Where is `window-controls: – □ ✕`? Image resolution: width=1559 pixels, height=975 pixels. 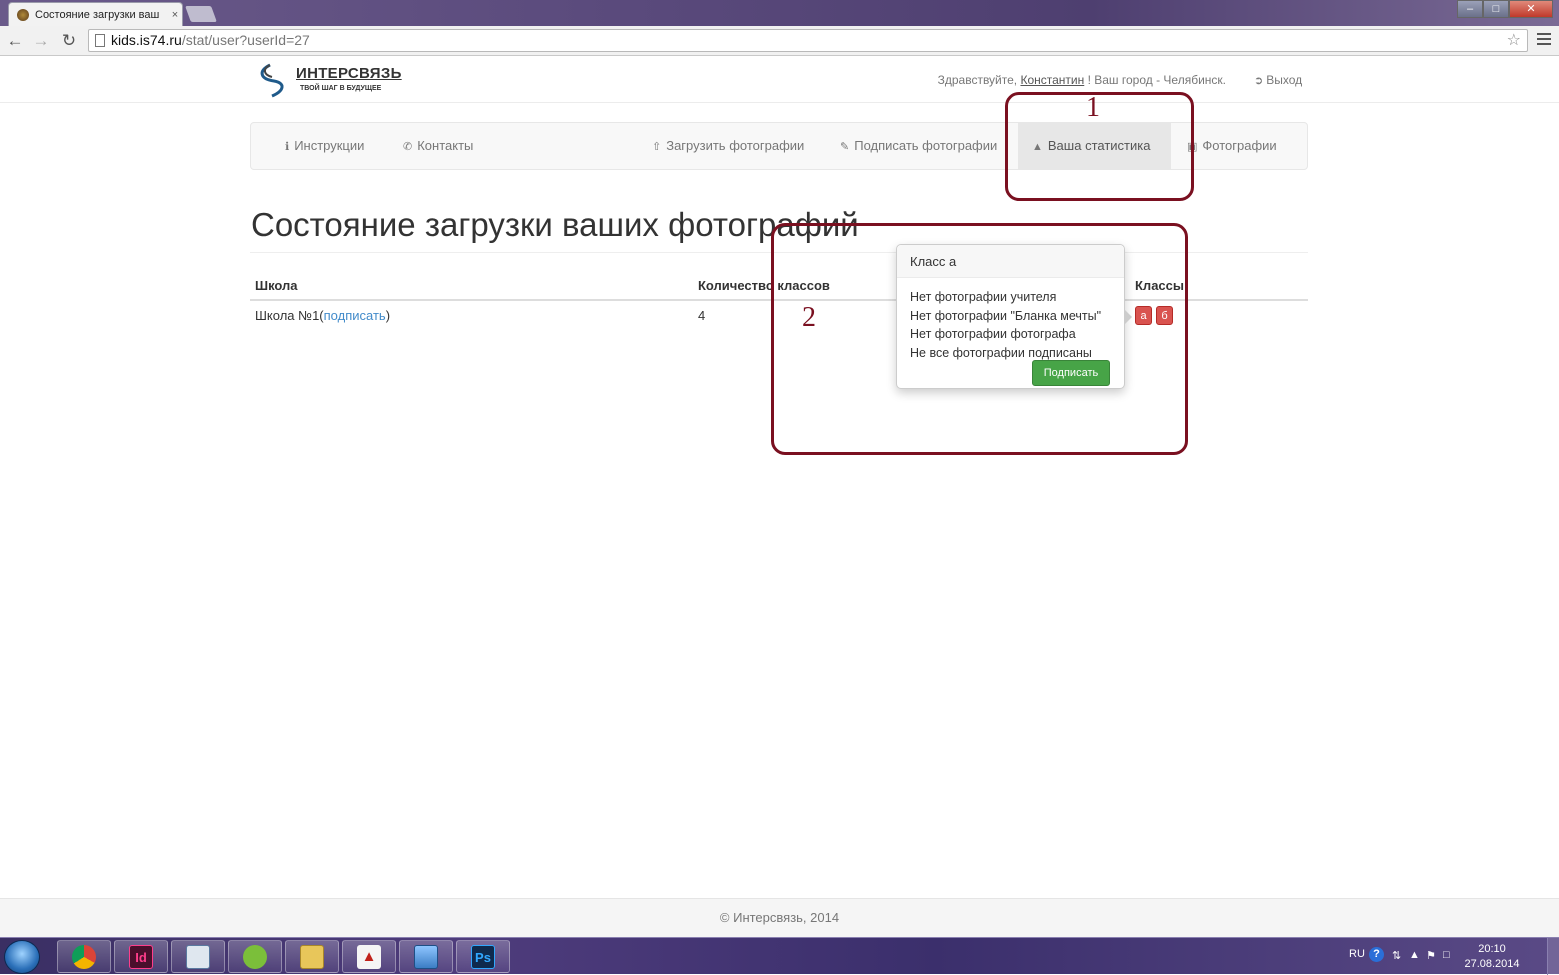
window-controls: – □ ✕ is located at coordinates (1505, 9).